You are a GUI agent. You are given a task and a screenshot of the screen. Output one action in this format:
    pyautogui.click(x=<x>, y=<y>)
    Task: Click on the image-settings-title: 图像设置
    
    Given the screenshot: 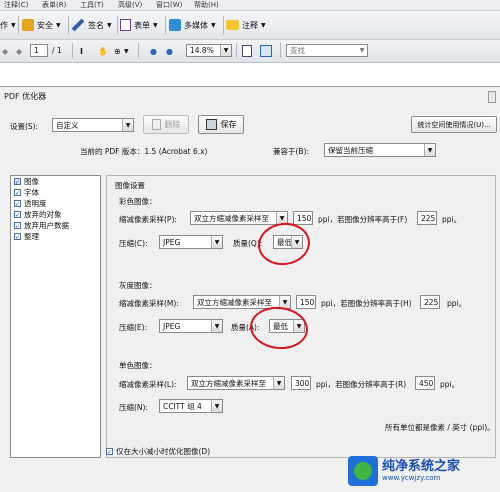 What is the action you would take?
    pyautogui.click(x=130, y=185)
    